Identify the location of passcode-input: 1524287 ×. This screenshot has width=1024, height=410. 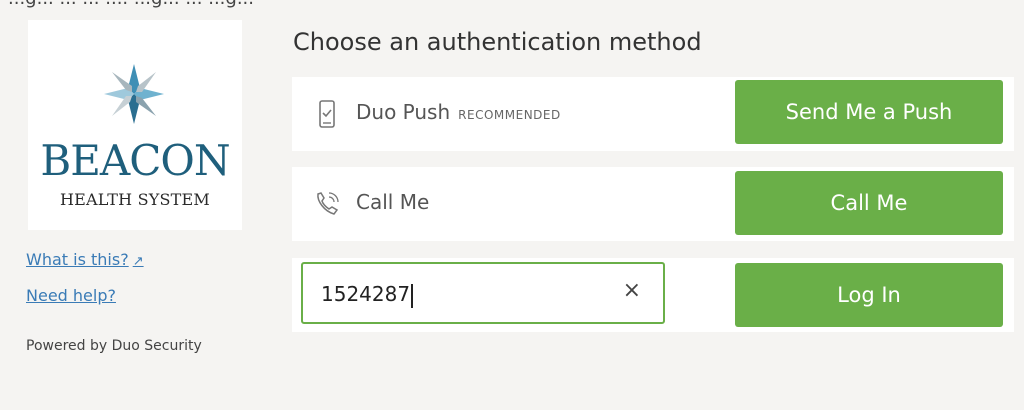
(483, 293).